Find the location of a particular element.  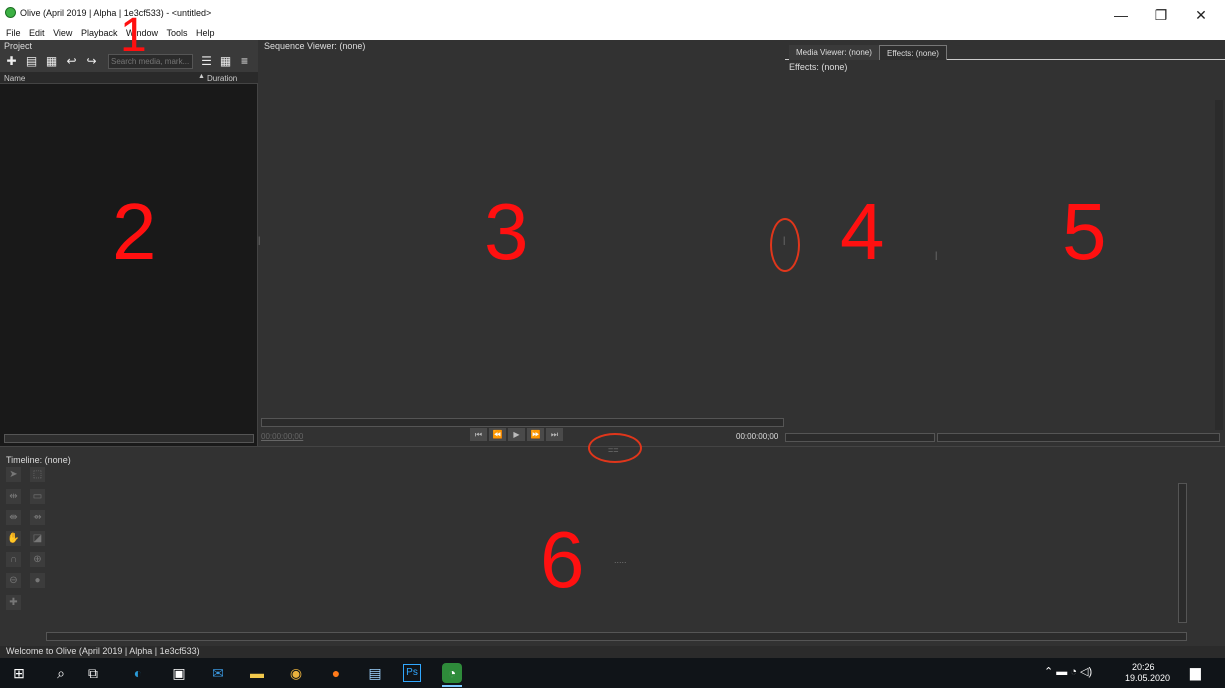

store-icon: ▣ is located at coordinates (179, 673).